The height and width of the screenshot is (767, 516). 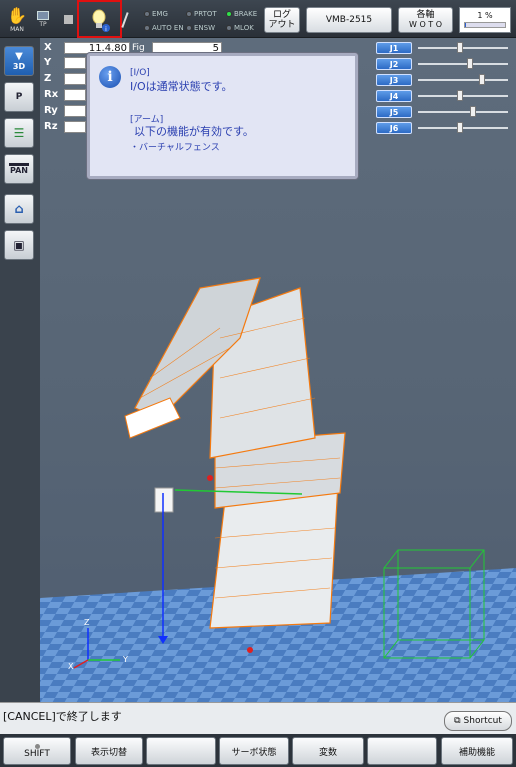 I want to click on led-auto-en: AUTO EN, so click(x=164, y=28).